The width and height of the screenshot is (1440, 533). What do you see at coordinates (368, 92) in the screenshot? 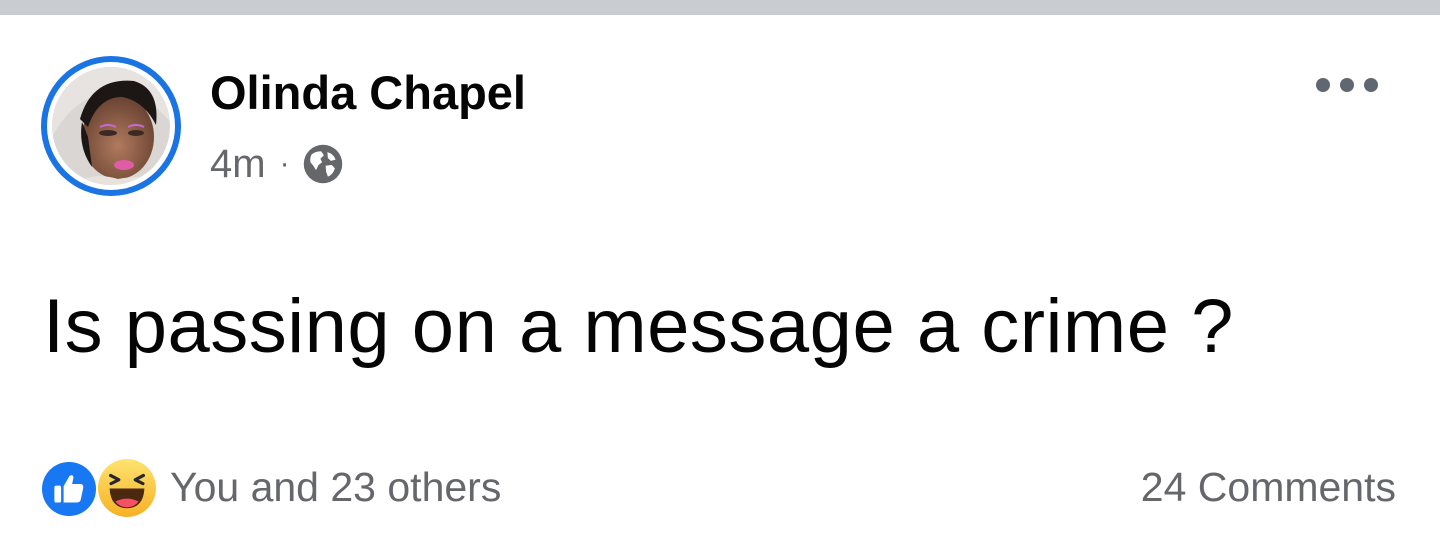
I see `author-name: Olinda Chapel` at bounding box center [368, 92].